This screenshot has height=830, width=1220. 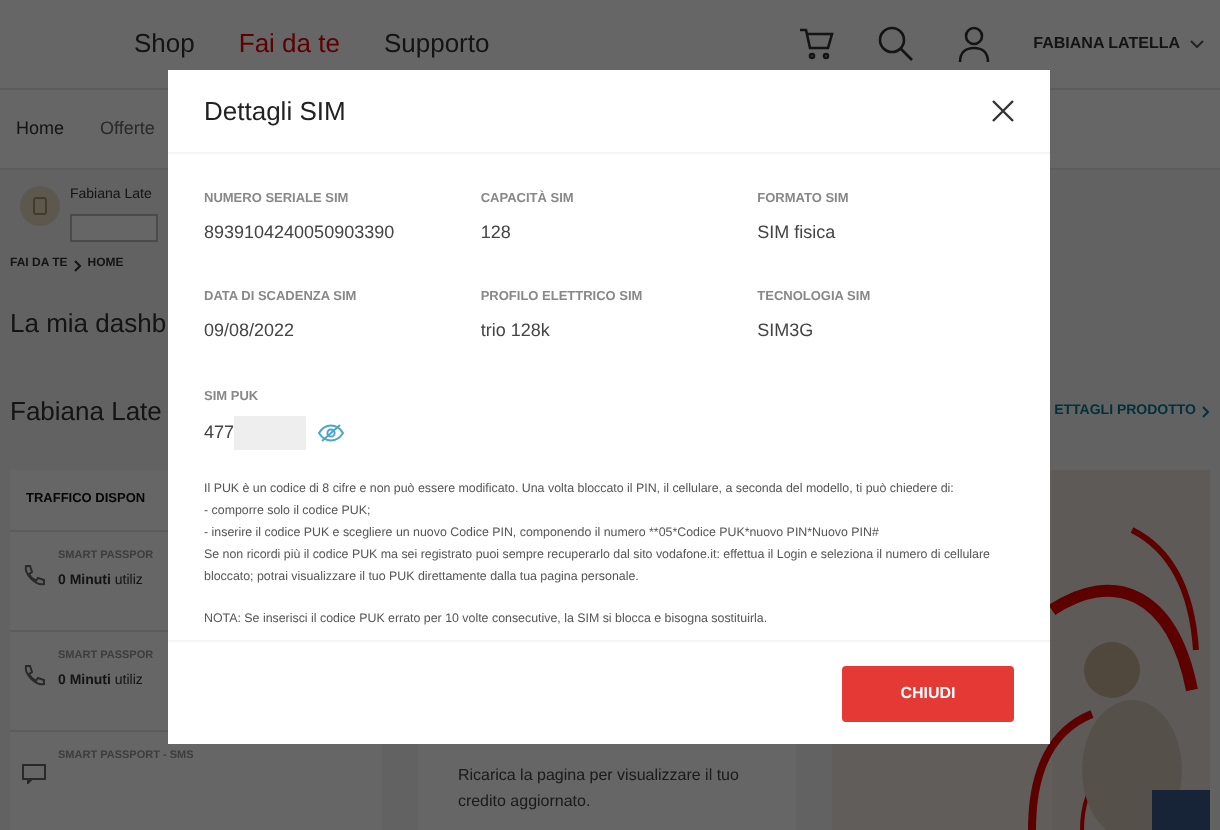 What do you see at coordinates (331, 433) in the screenshot?
I see `eye-slash-icon` at bounding box center [331, 433].